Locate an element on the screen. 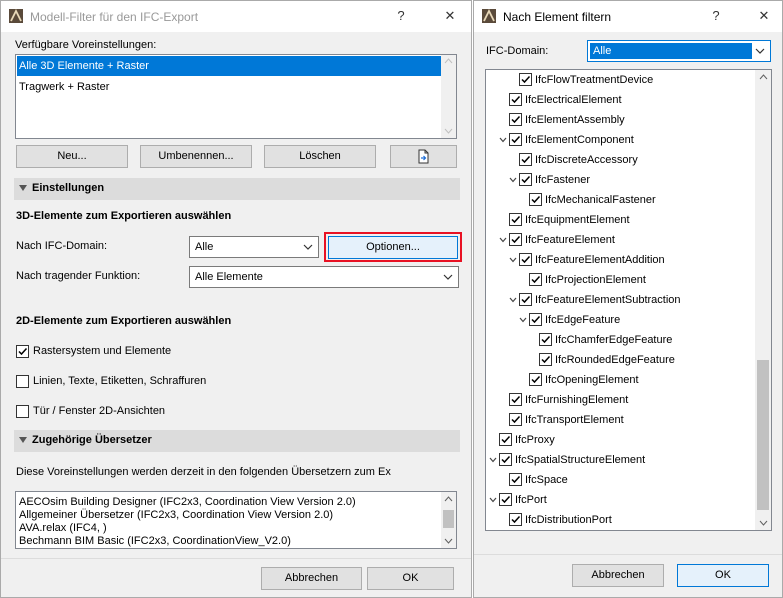 The image size is (783, 598). tree-item: IfcElementComponent is located at coordinates (621, 140).